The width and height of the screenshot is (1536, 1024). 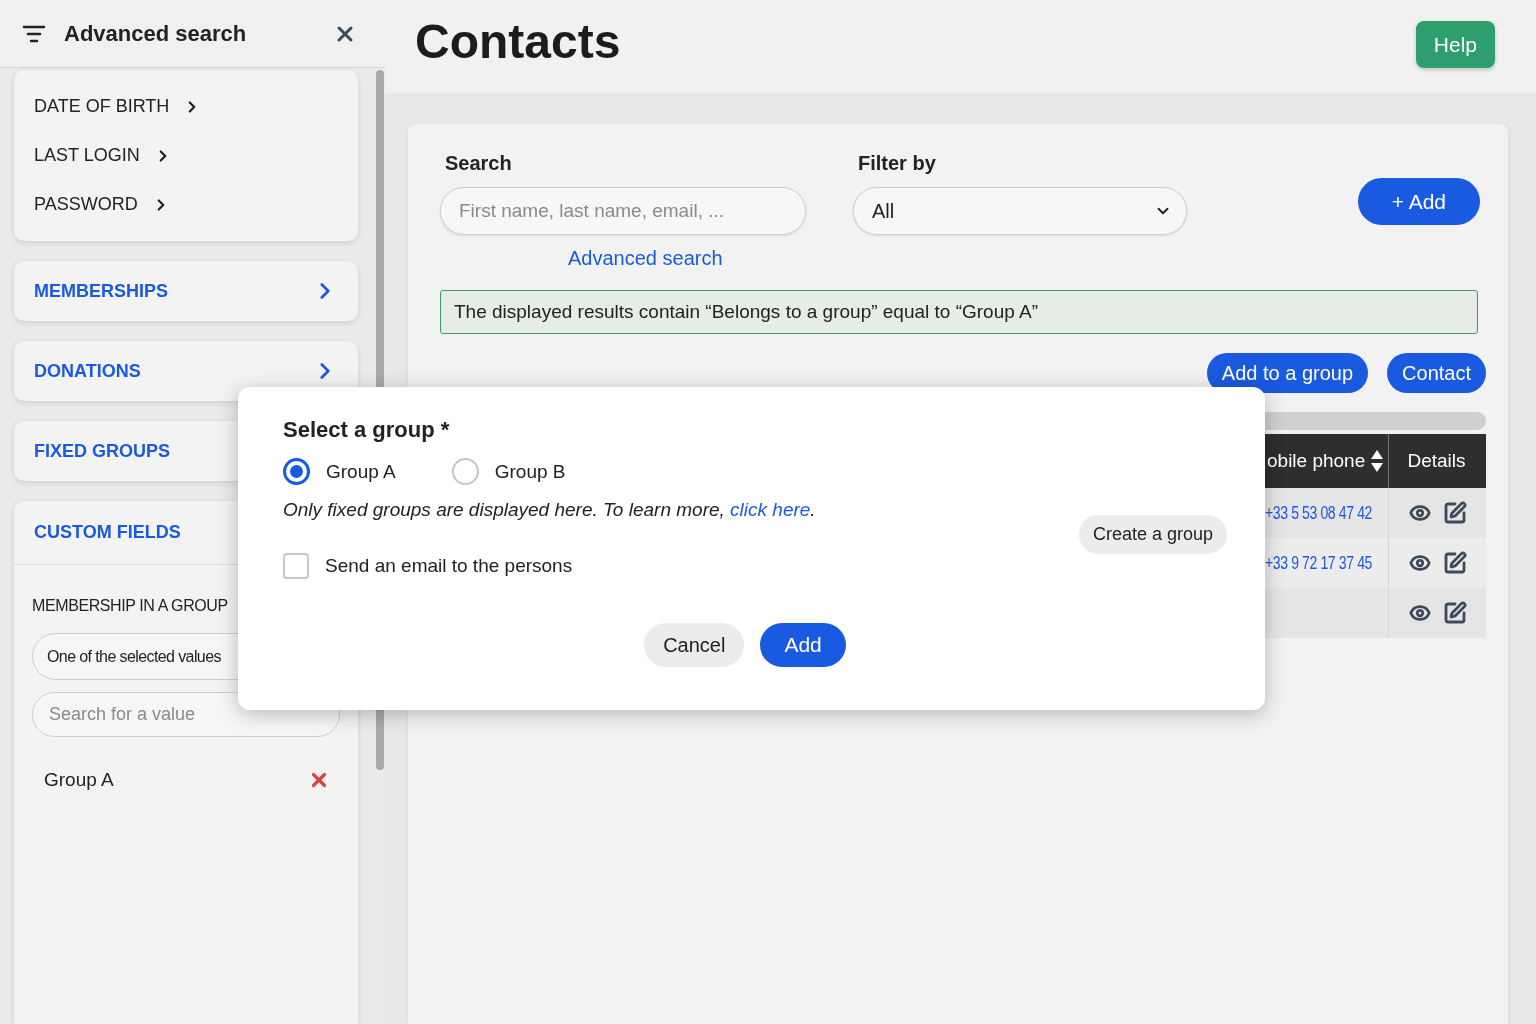 What do you see at coordinates (130, 606) in the screenshot?
I see `field-label: MEMBERSHIP IN A GROUP` at bounding box center [130, 606].